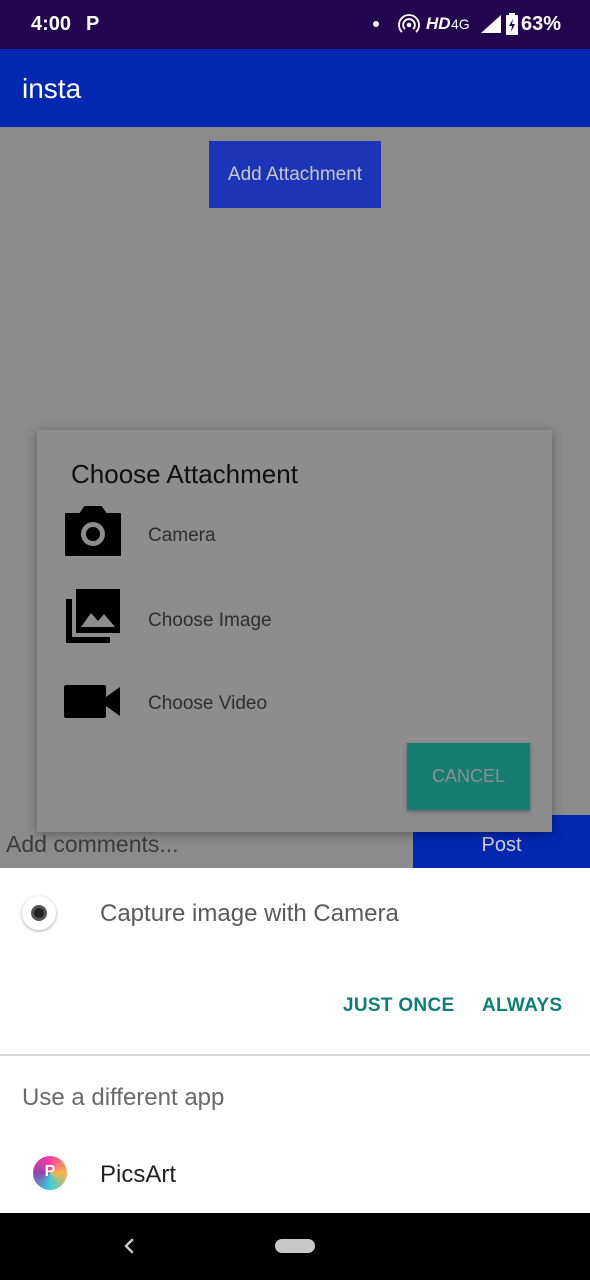 The image size is (590, 1280). Describe the element at coordinates (295, 24) in the screenshot. I see `status-bar: 4:00 P HD 4G 63%` at that location.